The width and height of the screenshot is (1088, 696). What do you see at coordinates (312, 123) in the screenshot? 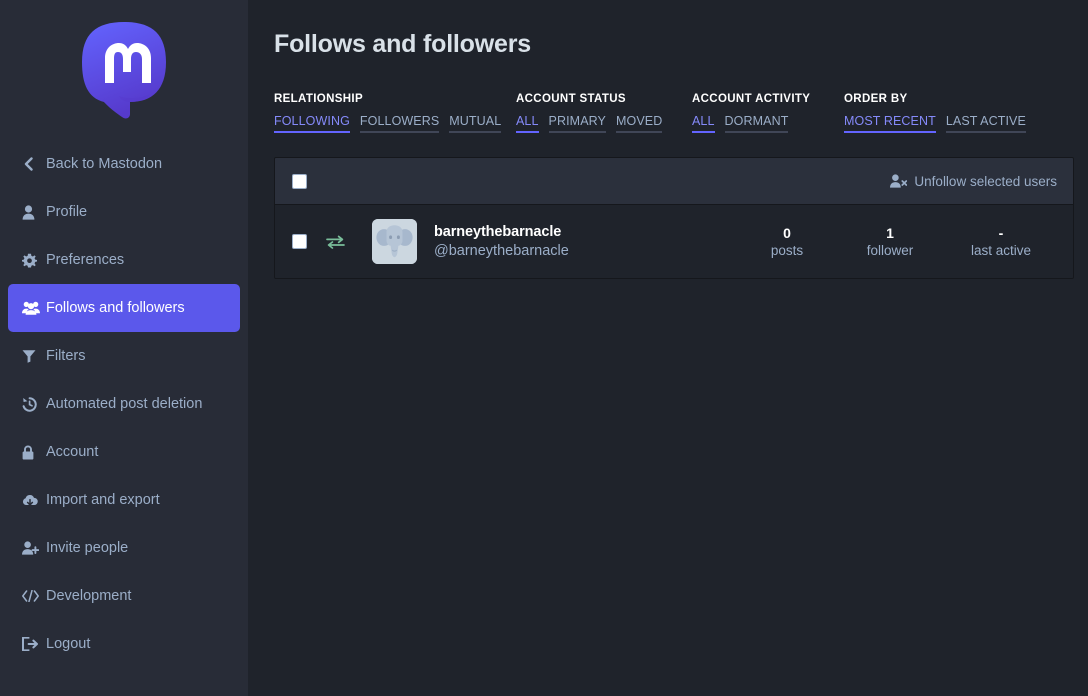
I see `filter-option-following: FOLLOWING` at bounding box center [312, 123].